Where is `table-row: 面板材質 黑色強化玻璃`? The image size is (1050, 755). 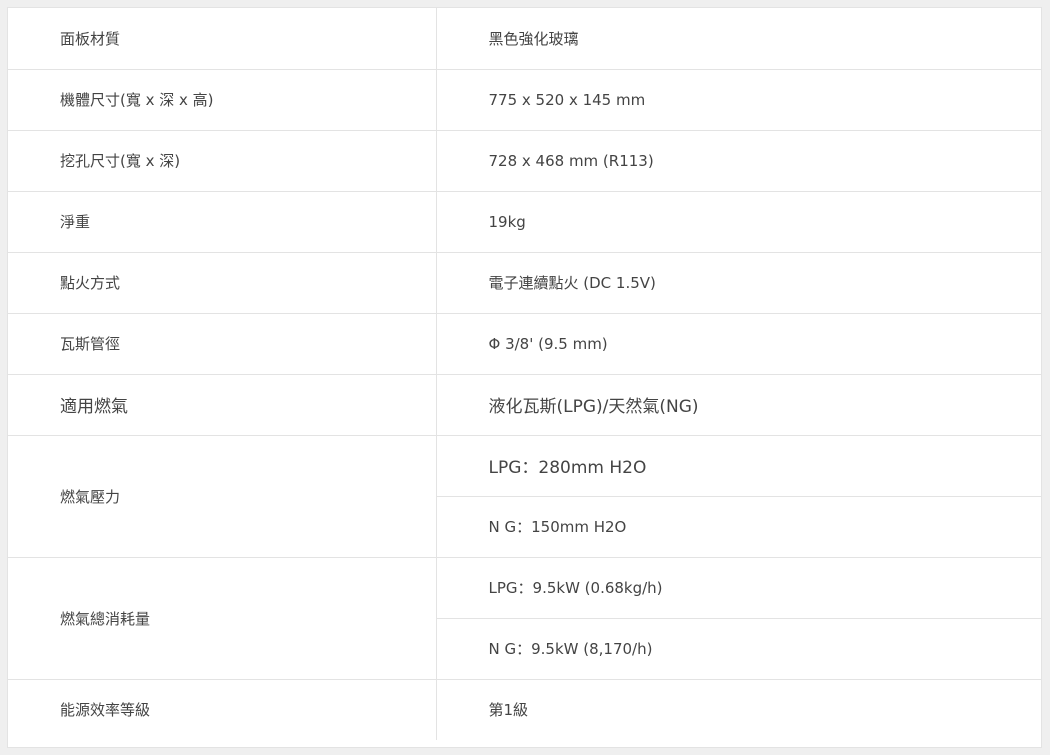
table-row: 面板材質 黑色強化玻璃 is located at coordinates (524, 39).